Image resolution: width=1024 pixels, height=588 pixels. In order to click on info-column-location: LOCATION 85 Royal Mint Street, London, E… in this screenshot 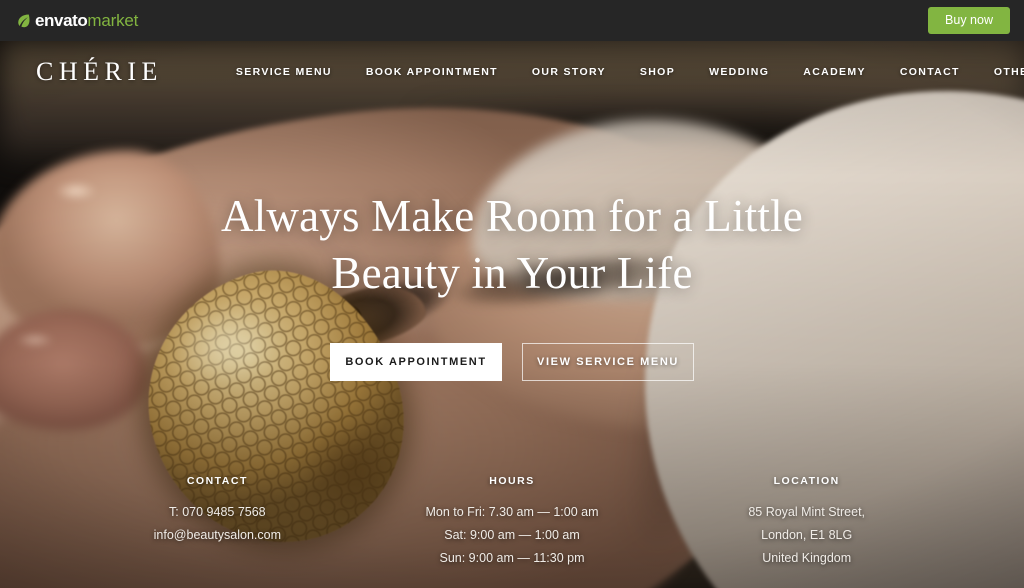, I will do `click(806, 522)`.